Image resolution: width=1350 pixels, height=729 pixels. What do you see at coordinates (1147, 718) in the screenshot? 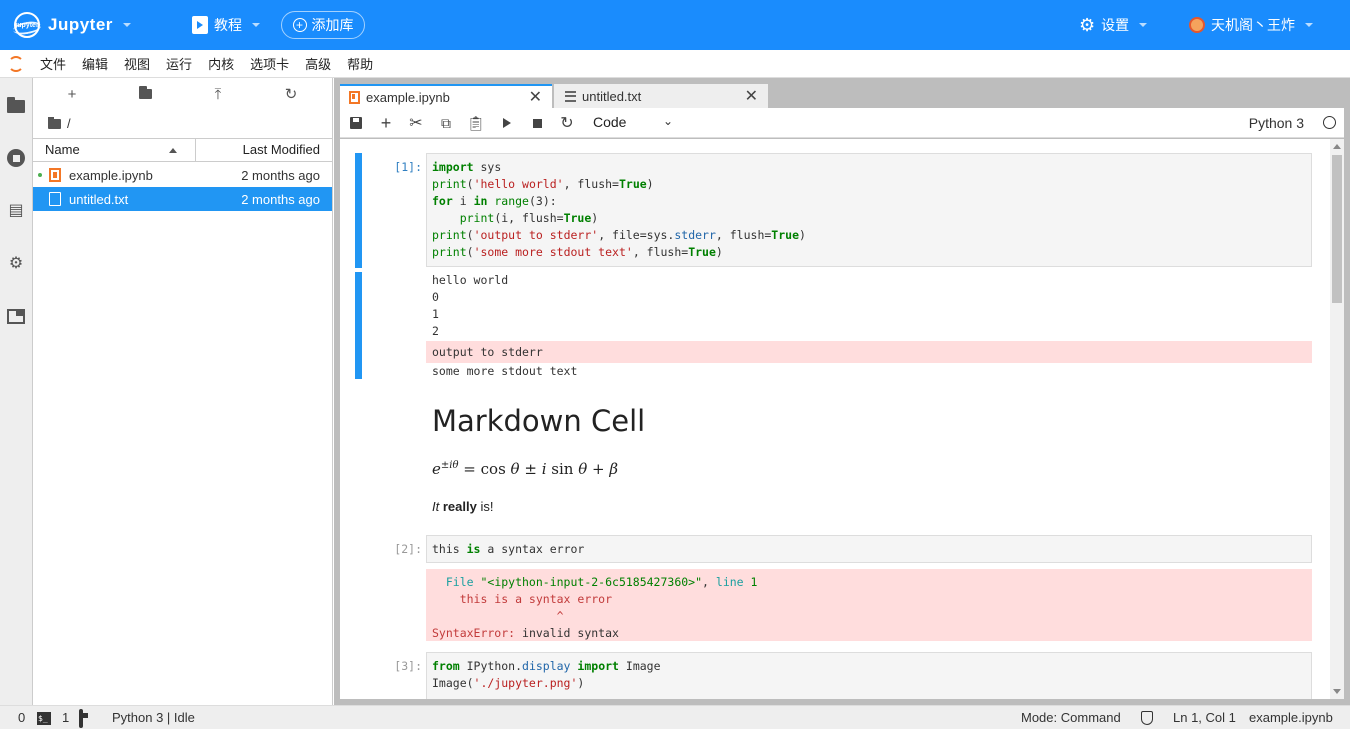
I see `trusted-shield-icon` at bounding box center [1147, 718].